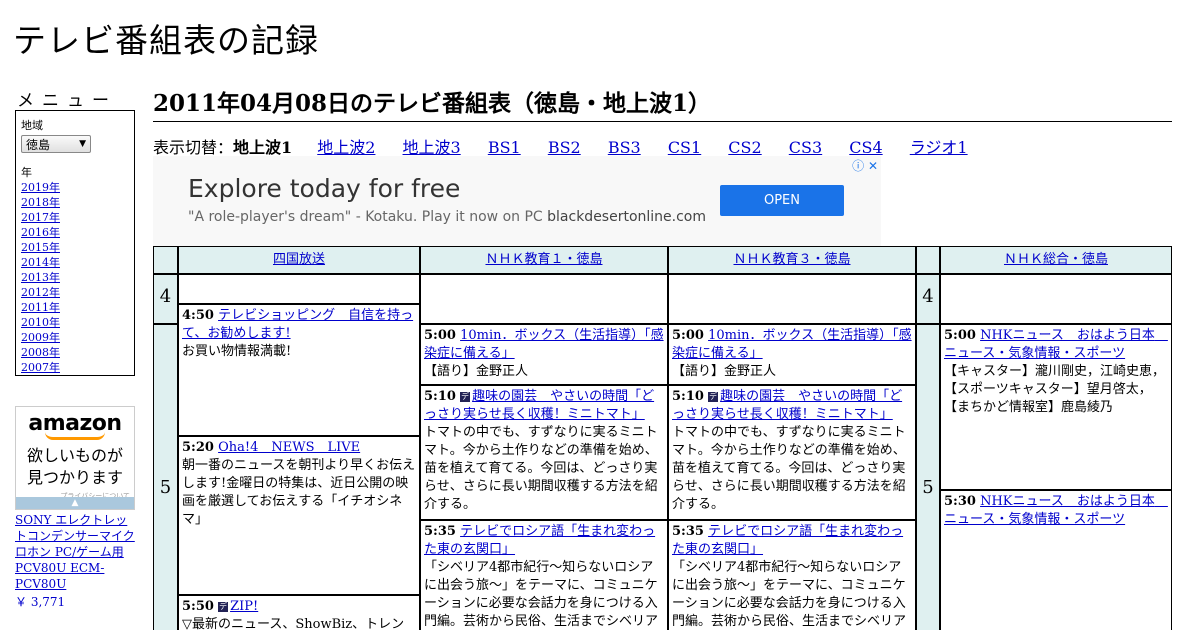  What do you see at coordinates (75, 187) in the screenshot?
I see `year-link: 2019年` at bounding box center [75, 187].